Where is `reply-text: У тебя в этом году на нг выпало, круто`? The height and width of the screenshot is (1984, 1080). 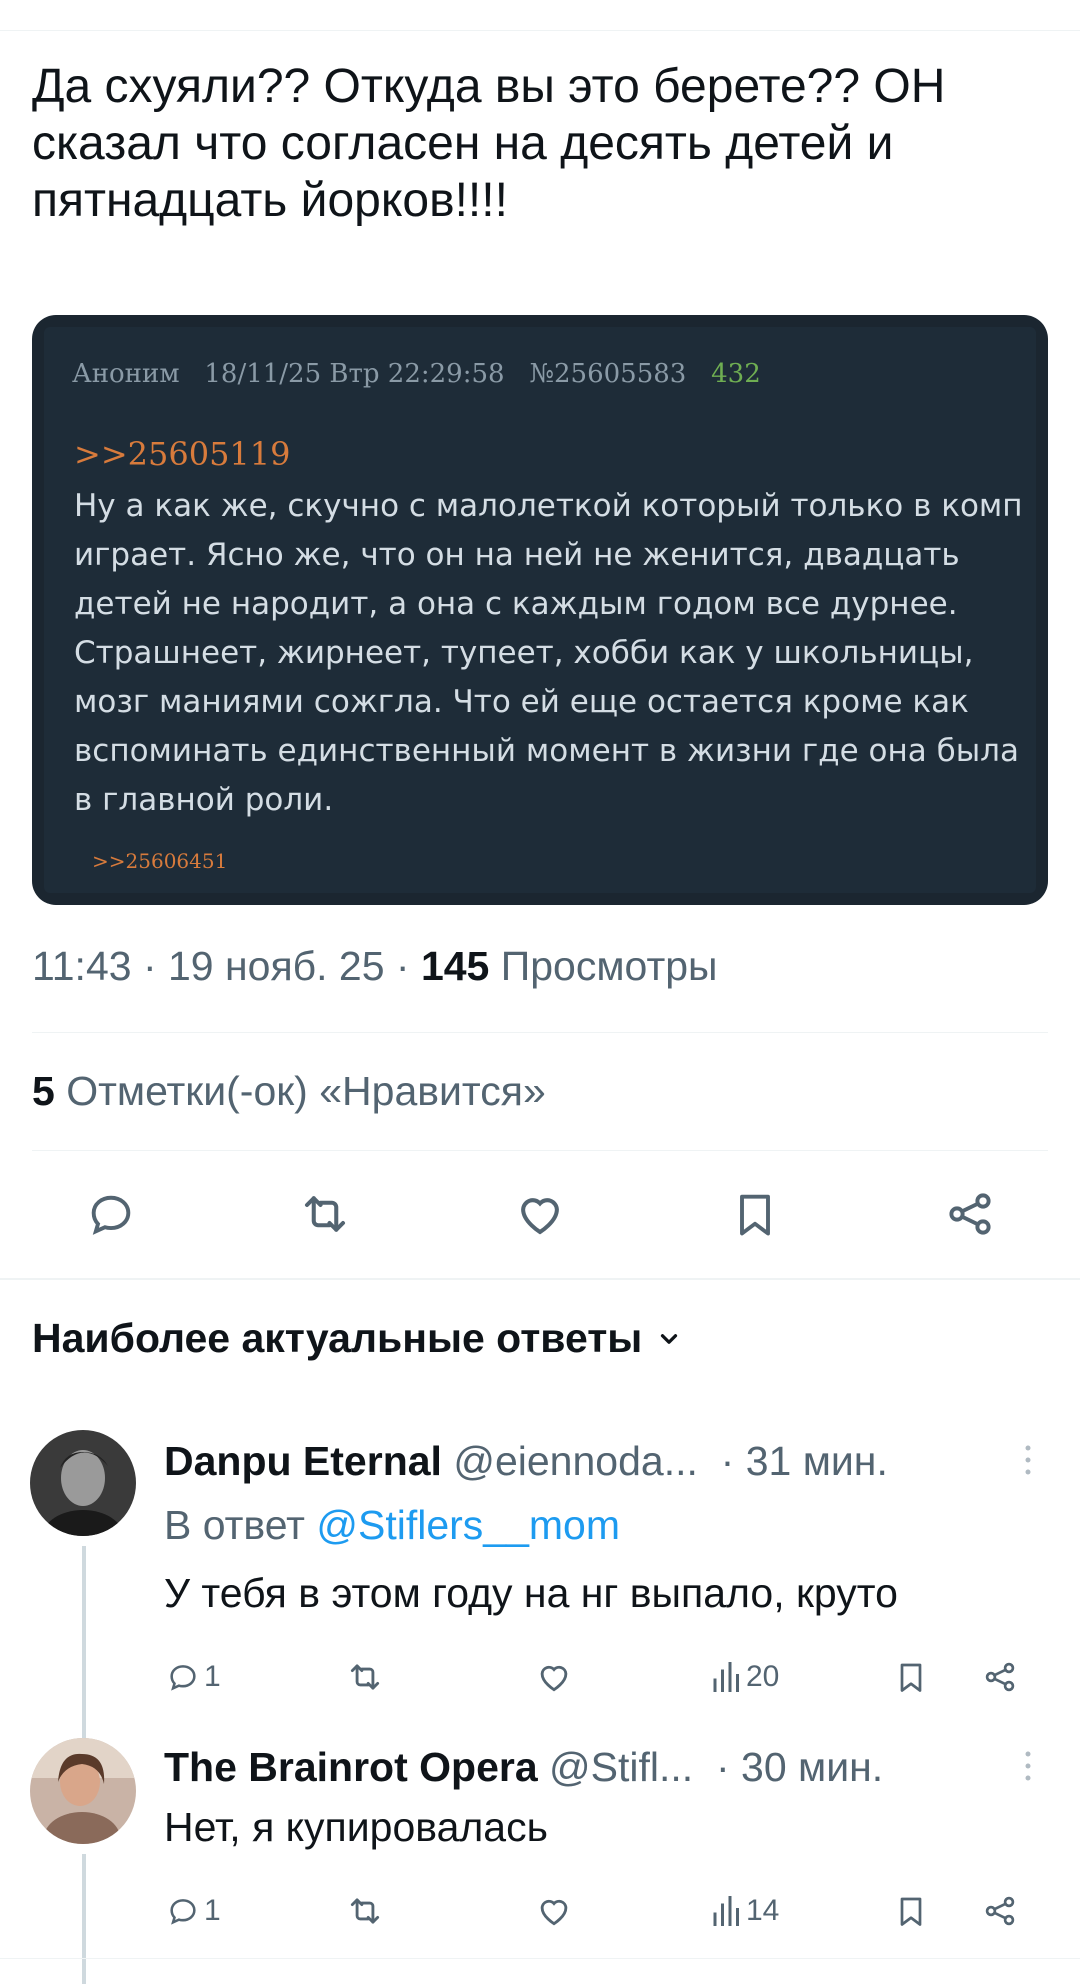
reply-text: У тебя в этом году на нг выпало, круто is located at coordinates (531, 1593).